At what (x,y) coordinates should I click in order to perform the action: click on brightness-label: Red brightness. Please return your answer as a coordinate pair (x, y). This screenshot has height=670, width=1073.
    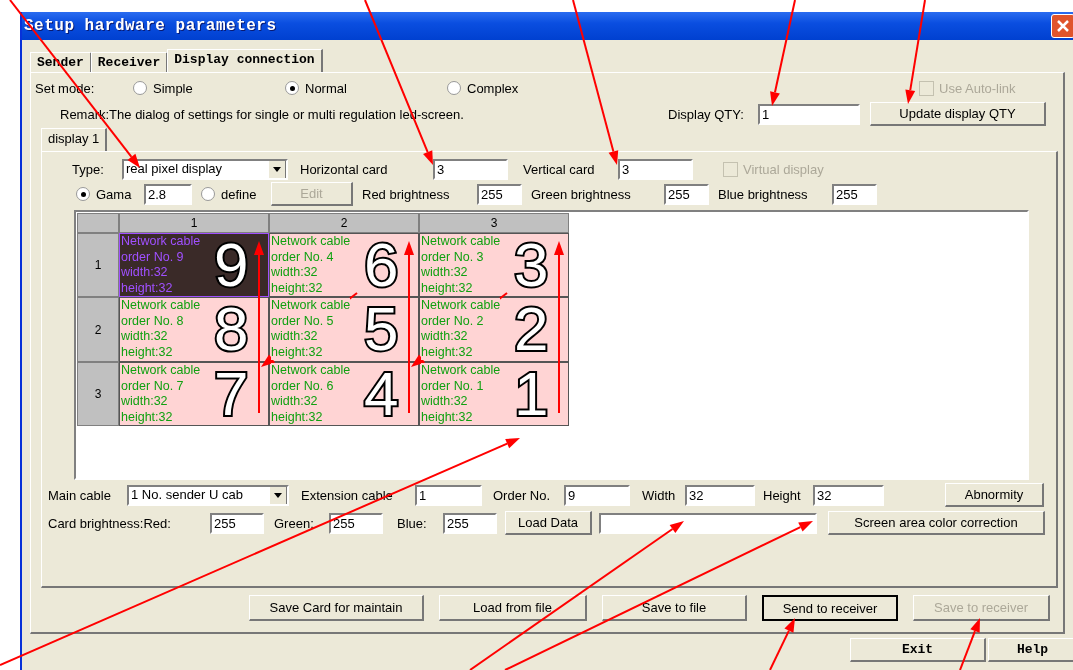
    Looking at the image, I should click on (406, 194).